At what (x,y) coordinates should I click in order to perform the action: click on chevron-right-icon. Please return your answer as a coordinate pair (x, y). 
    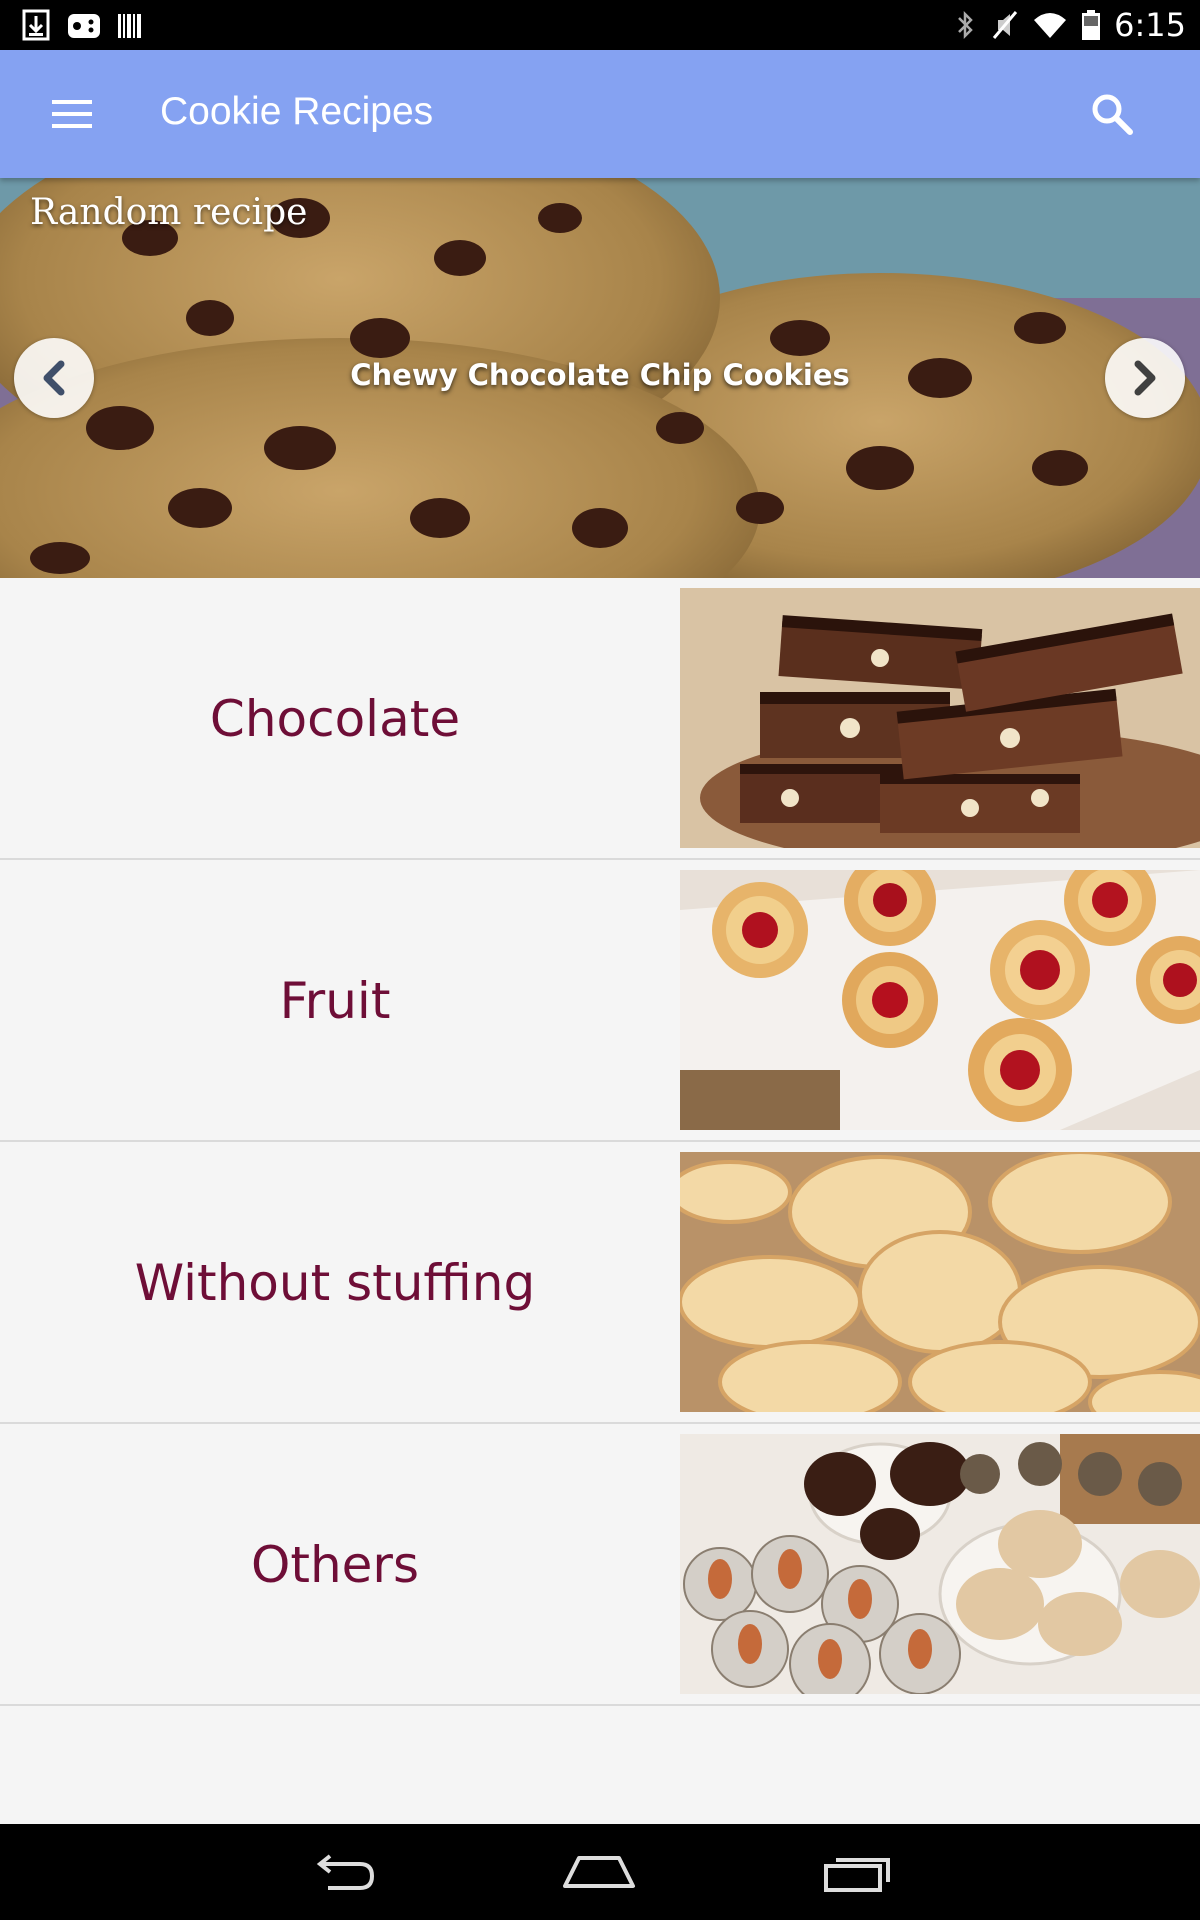
    Looking at the image, I should click on (1145, 378).